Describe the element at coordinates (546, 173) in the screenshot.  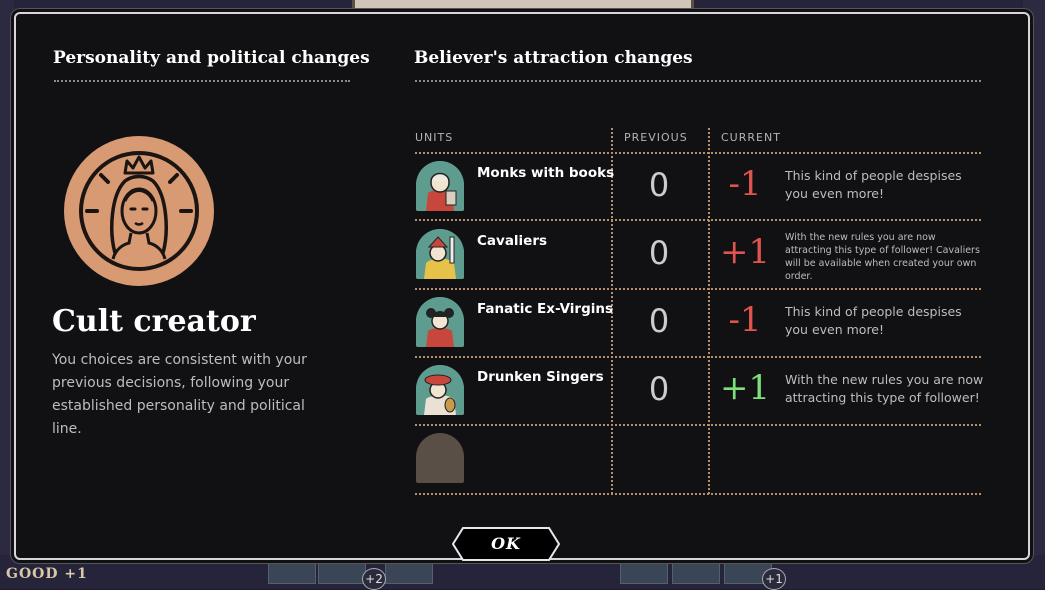
I see `unit-name: Monks with books` at that location.